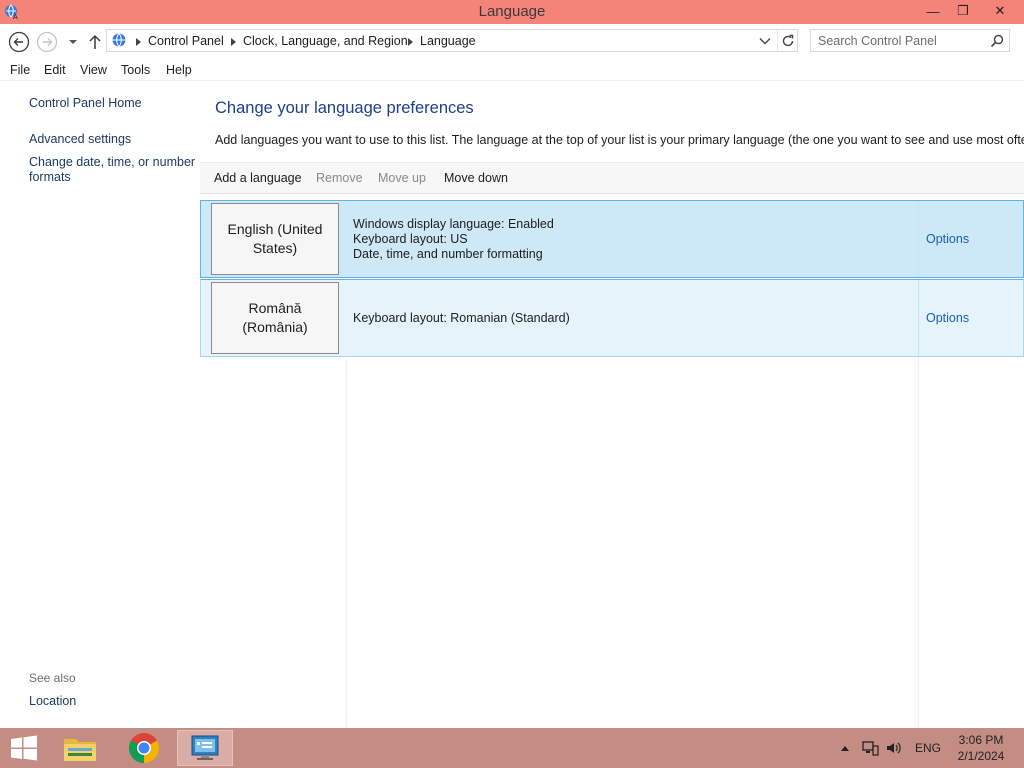 The width and height of the screenshot is (1024, 768). Describe the element at coordinates (325, 41) in the screenshot. I see `breadcrumb-clock-language-region: Clock, Language, and Region` at that location.